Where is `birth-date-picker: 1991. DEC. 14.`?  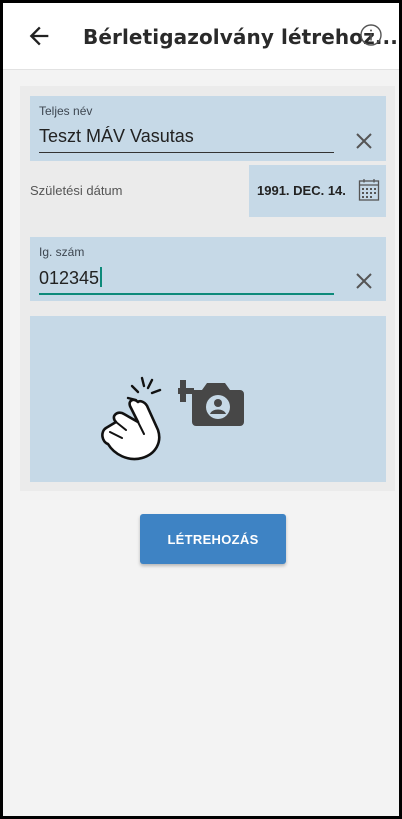
birth-date-picker: 1991. DEC. 14. is located at coordinates (317, 191).